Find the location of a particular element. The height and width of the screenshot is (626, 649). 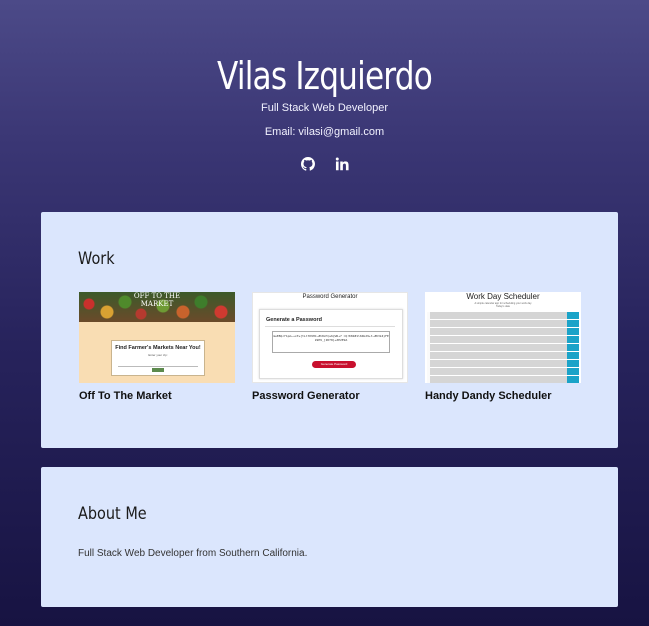

market-heading: Find Farmer's Markets Near You! is located at coordinates (158, 348).